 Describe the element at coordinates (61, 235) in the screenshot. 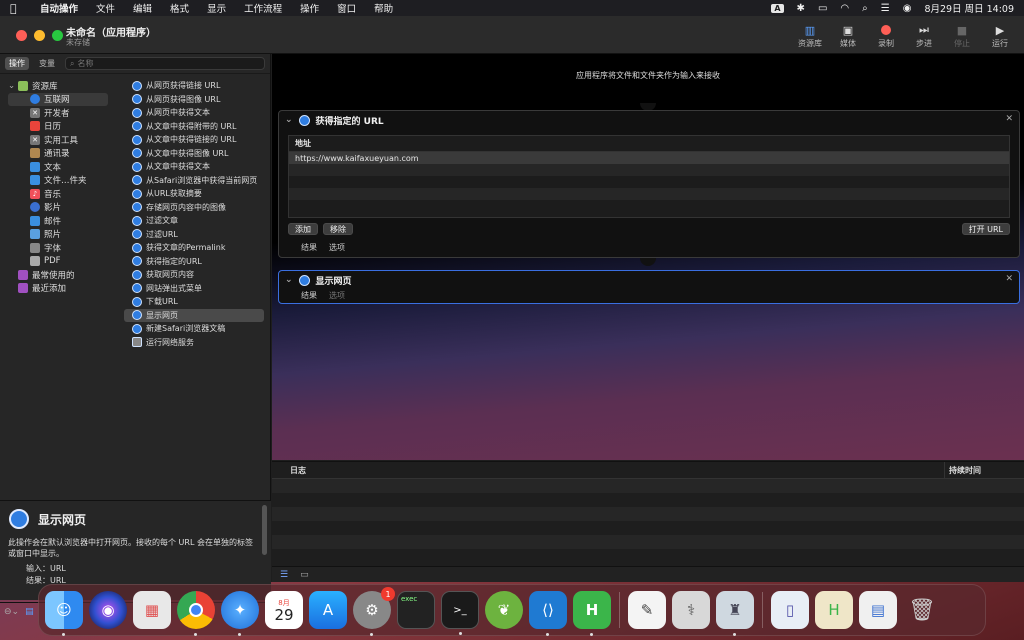

I see `library-item-photos: 照片` at that location.